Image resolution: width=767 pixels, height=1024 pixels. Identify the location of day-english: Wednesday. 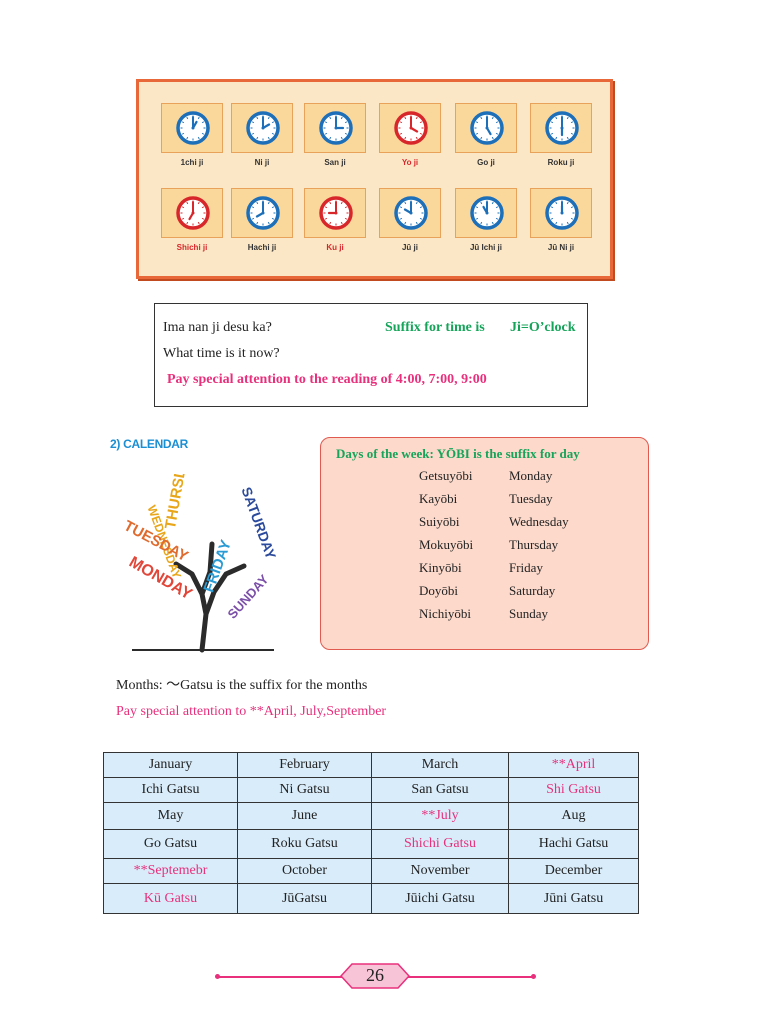
(539, 521).